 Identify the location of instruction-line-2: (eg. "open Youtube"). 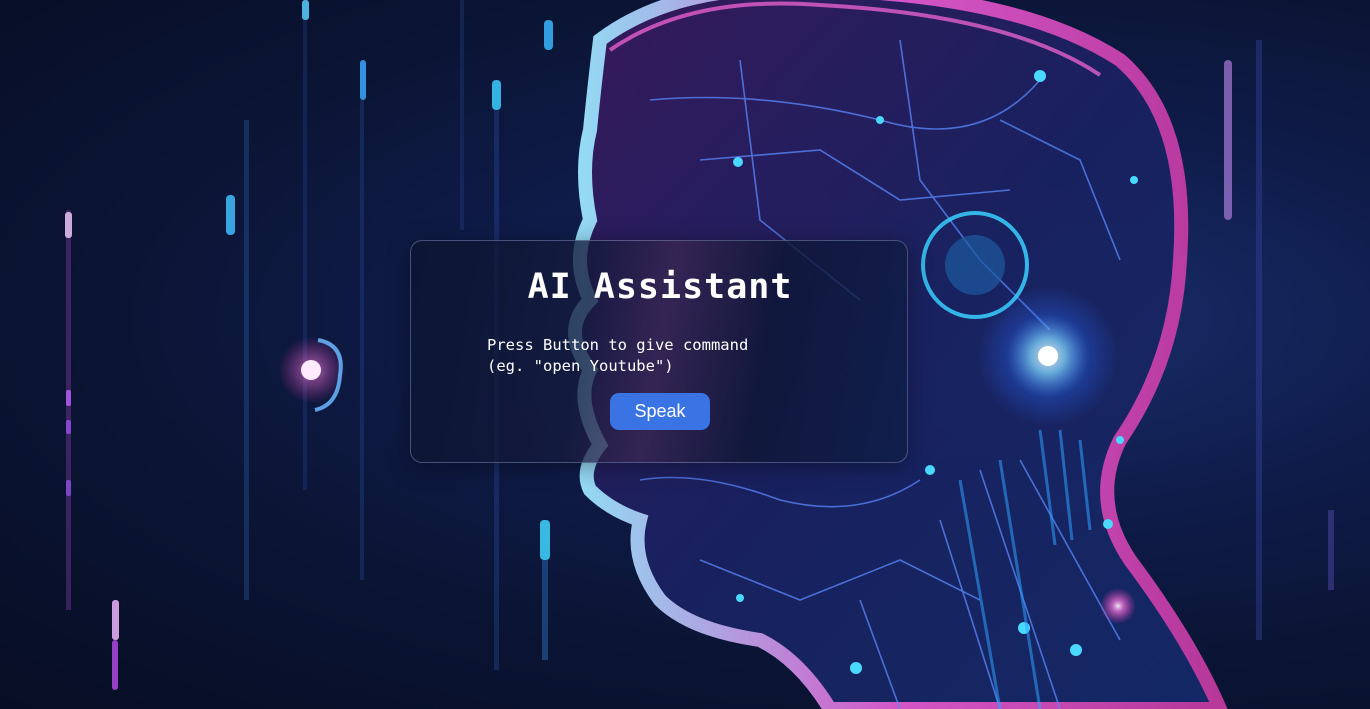
(580, 366).